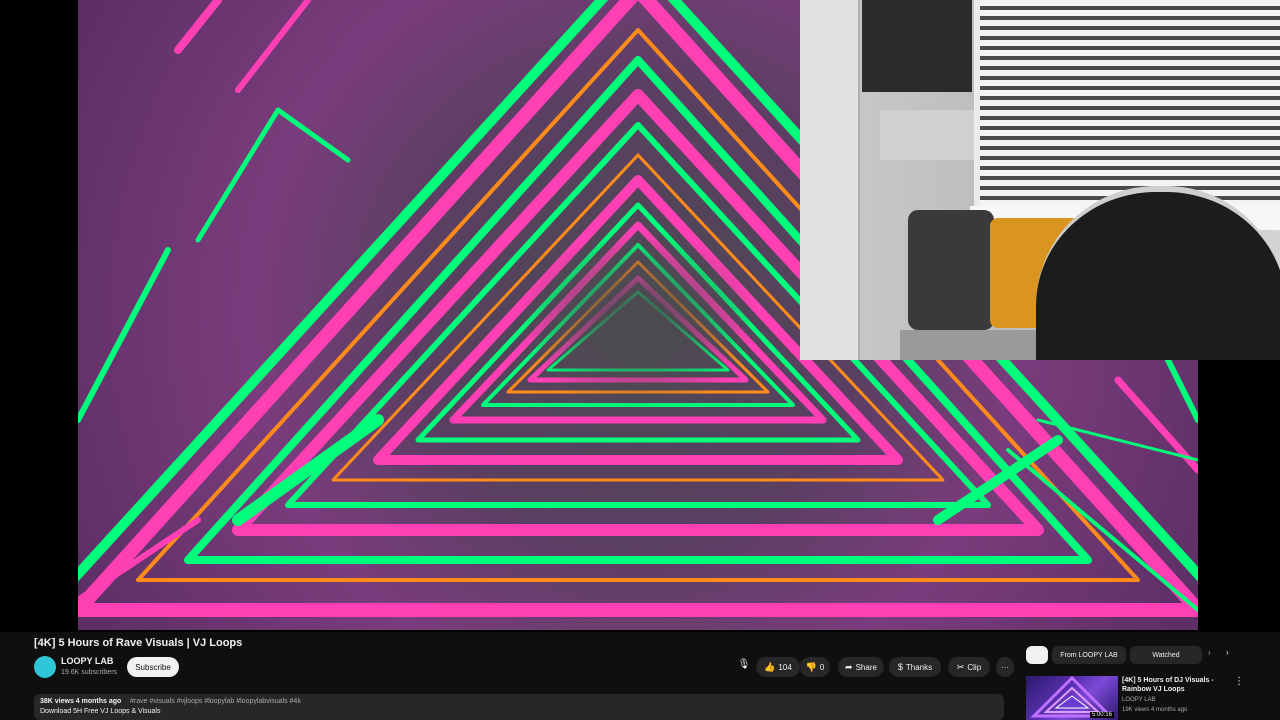 The height and width of the screenshot is (720, 1280). I want to click on mic-icon: 🎙, so click(744, 667).